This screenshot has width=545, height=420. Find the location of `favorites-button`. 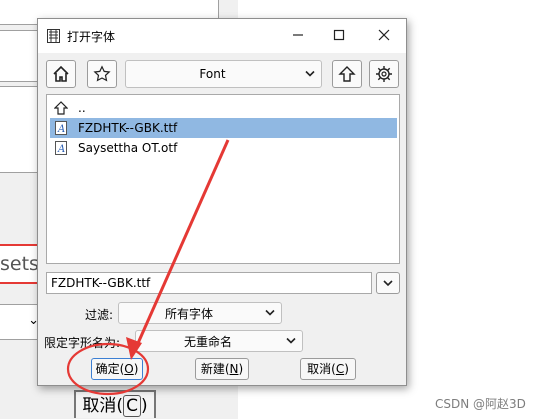

favorites-button is located at coordinates (102, 74).